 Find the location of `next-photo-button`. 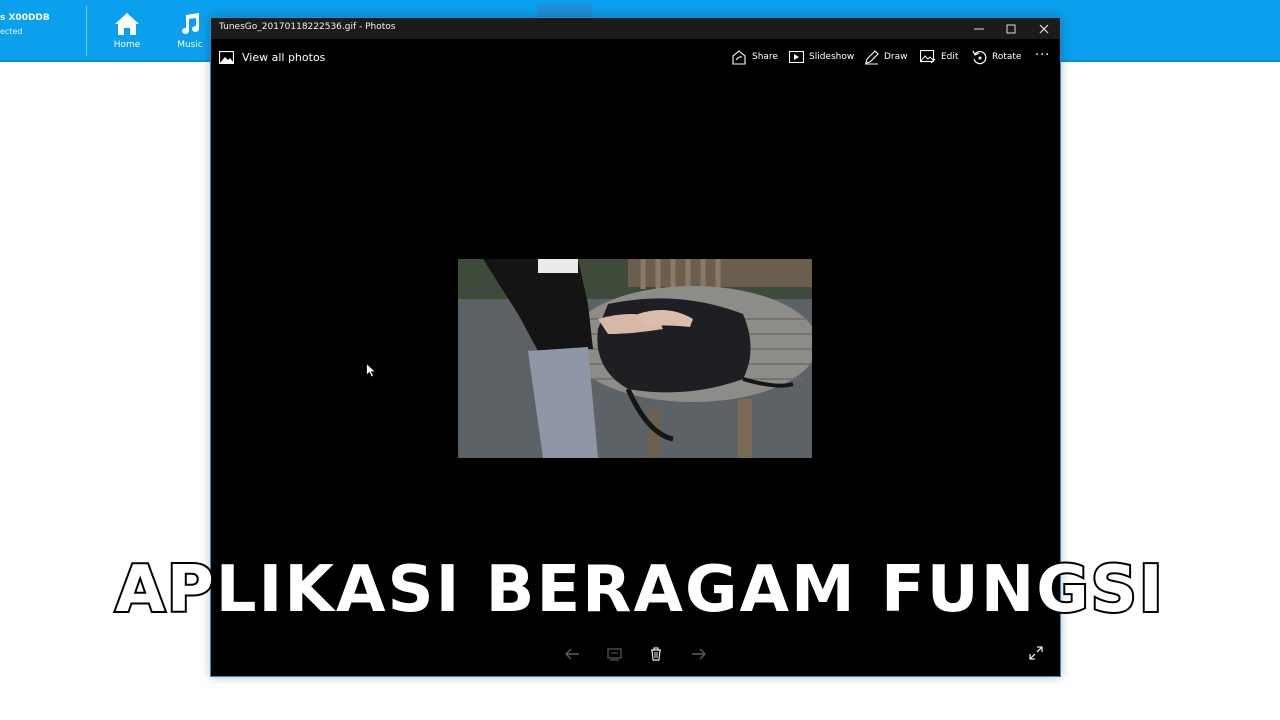

next-photo-button is located at coordinates (699, 654).